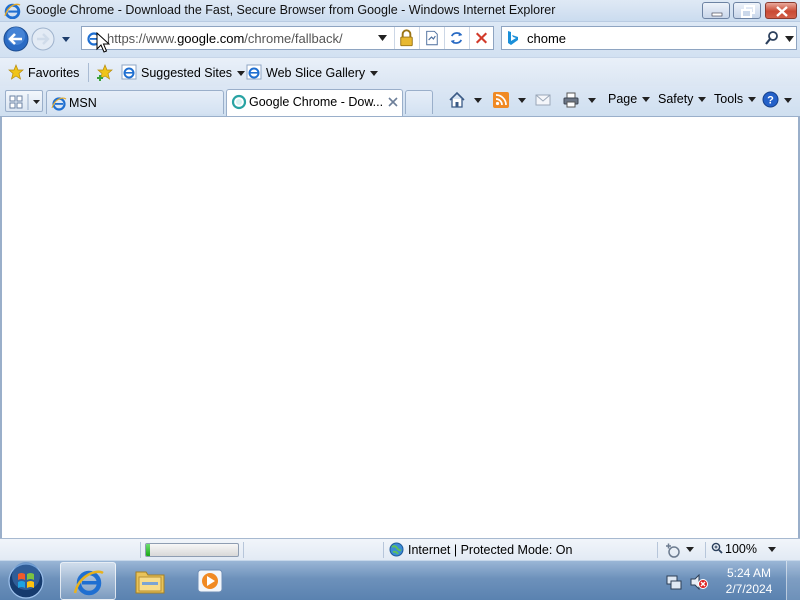 The width and height of the screenshot is (800, 600). Describe the element at coordinates (490, 550) in the screenshot. I see `security-zone-label: Internet | Protected Mode: On` at that location.